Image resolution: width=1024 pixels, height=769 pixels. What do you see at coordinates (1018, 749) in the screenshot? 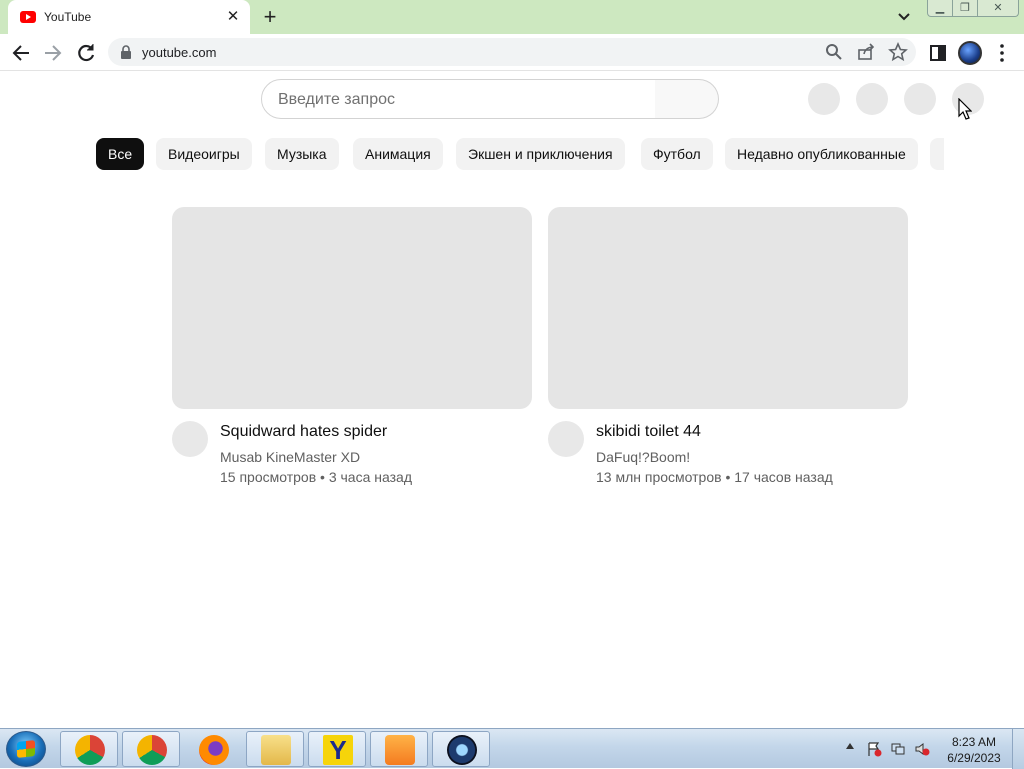
I see `show-desktop-button` at bounding box center [1018, 749].